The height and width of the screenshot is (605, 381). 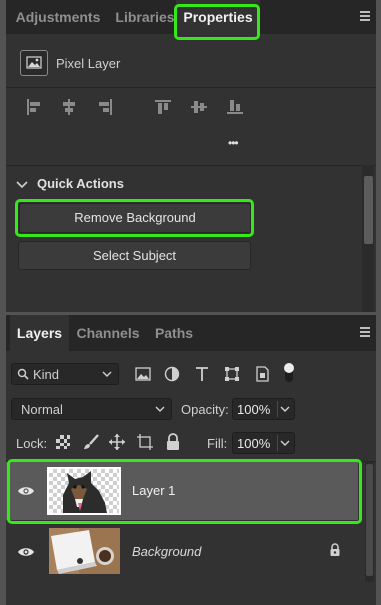 I want to click on filter-smart-object-icon, so click(x=262, y=376).